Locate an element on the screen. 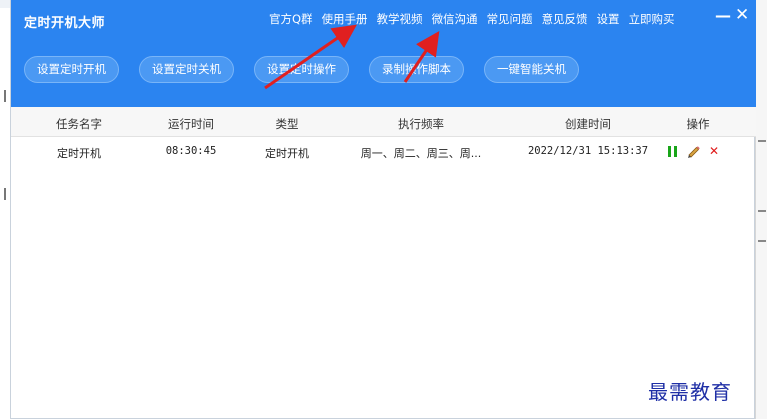 Image resolution: width=767 pixels, height=419 pixels. nav-faq: 常见问题 is located at coordinates (510, 19).